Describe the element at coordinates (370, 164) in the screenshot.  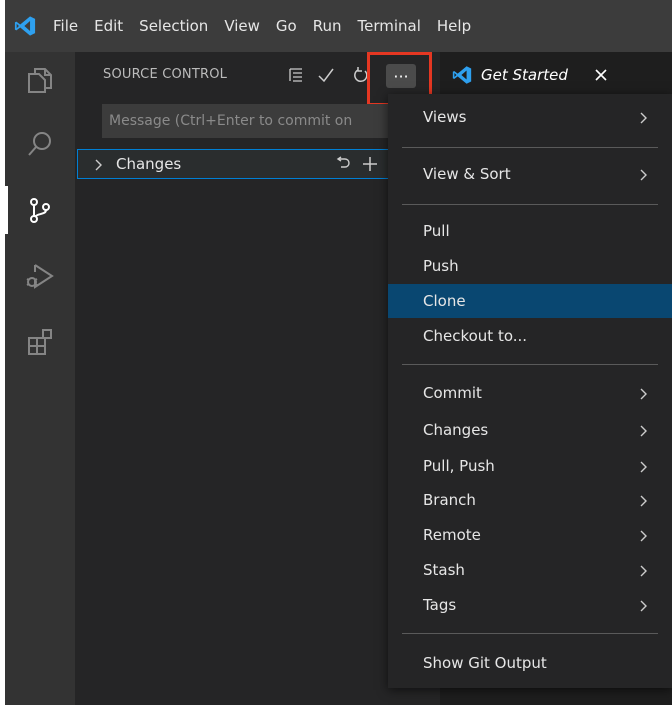
I see `stage-all-icon` at that location.